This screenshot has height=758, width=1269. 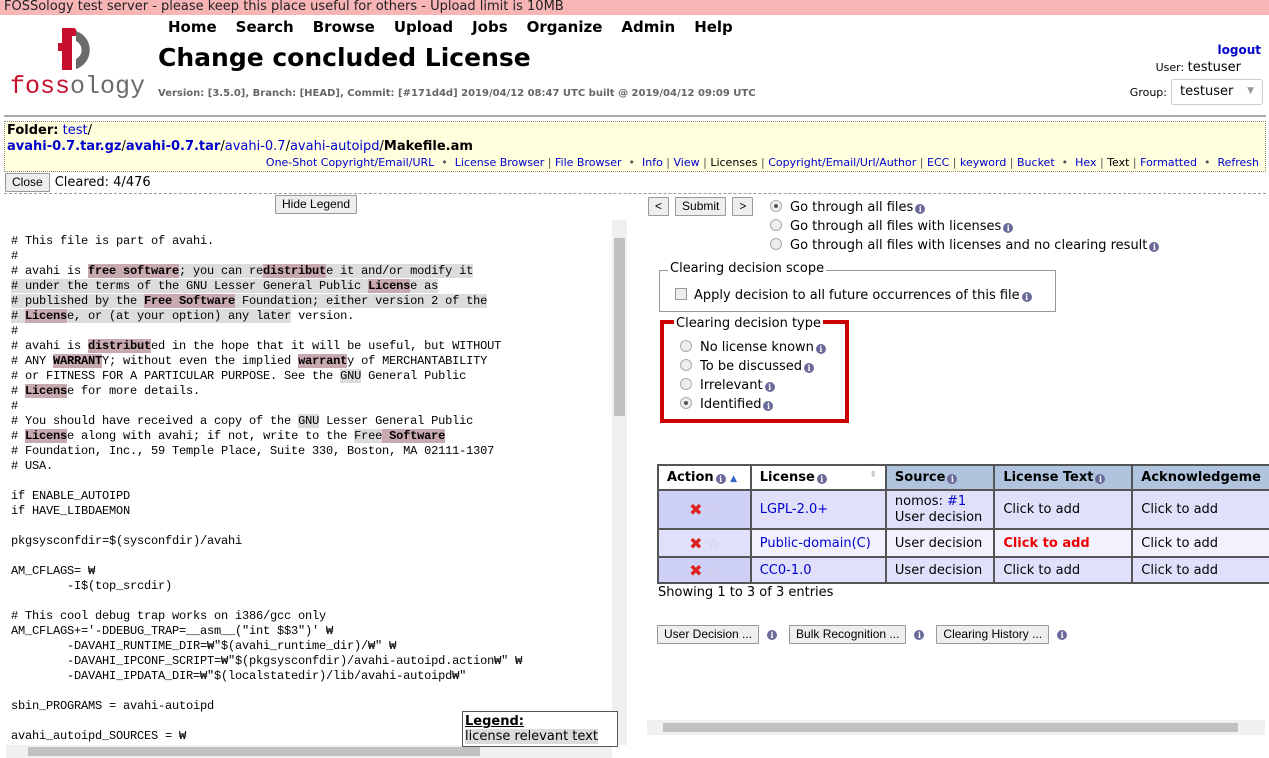 What do you see at coordinates (335, 146) in the screenshot?
I see `breadcrumb-link: avahi-autoipd` at bounding box center [335, 146].